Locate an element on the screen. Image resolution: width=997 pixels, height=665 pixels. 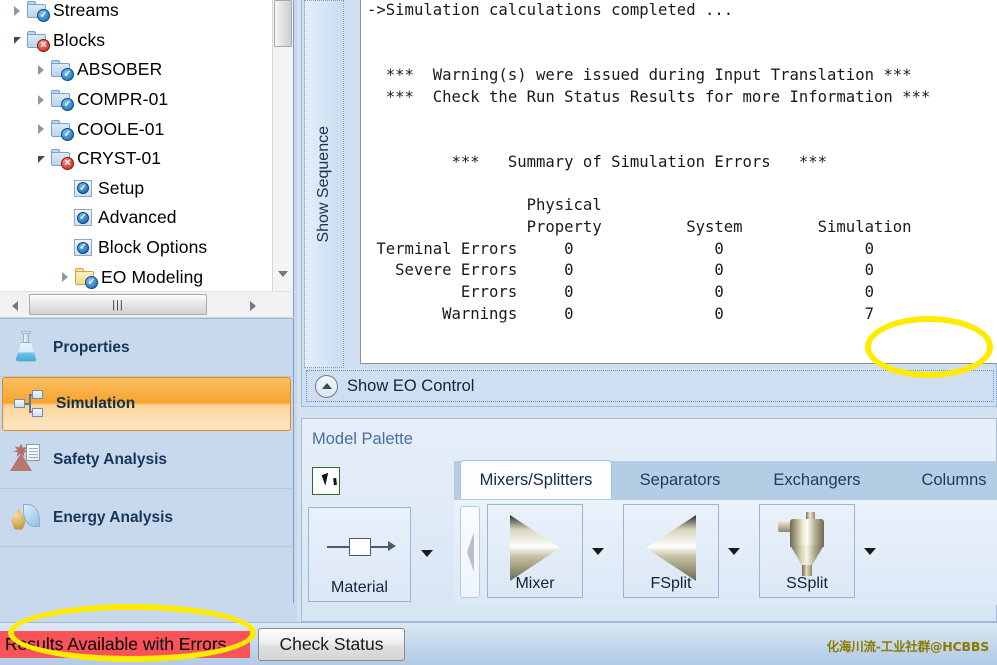
show-eo-control-bar: Show EO Control is located at coordinates (650, 386).